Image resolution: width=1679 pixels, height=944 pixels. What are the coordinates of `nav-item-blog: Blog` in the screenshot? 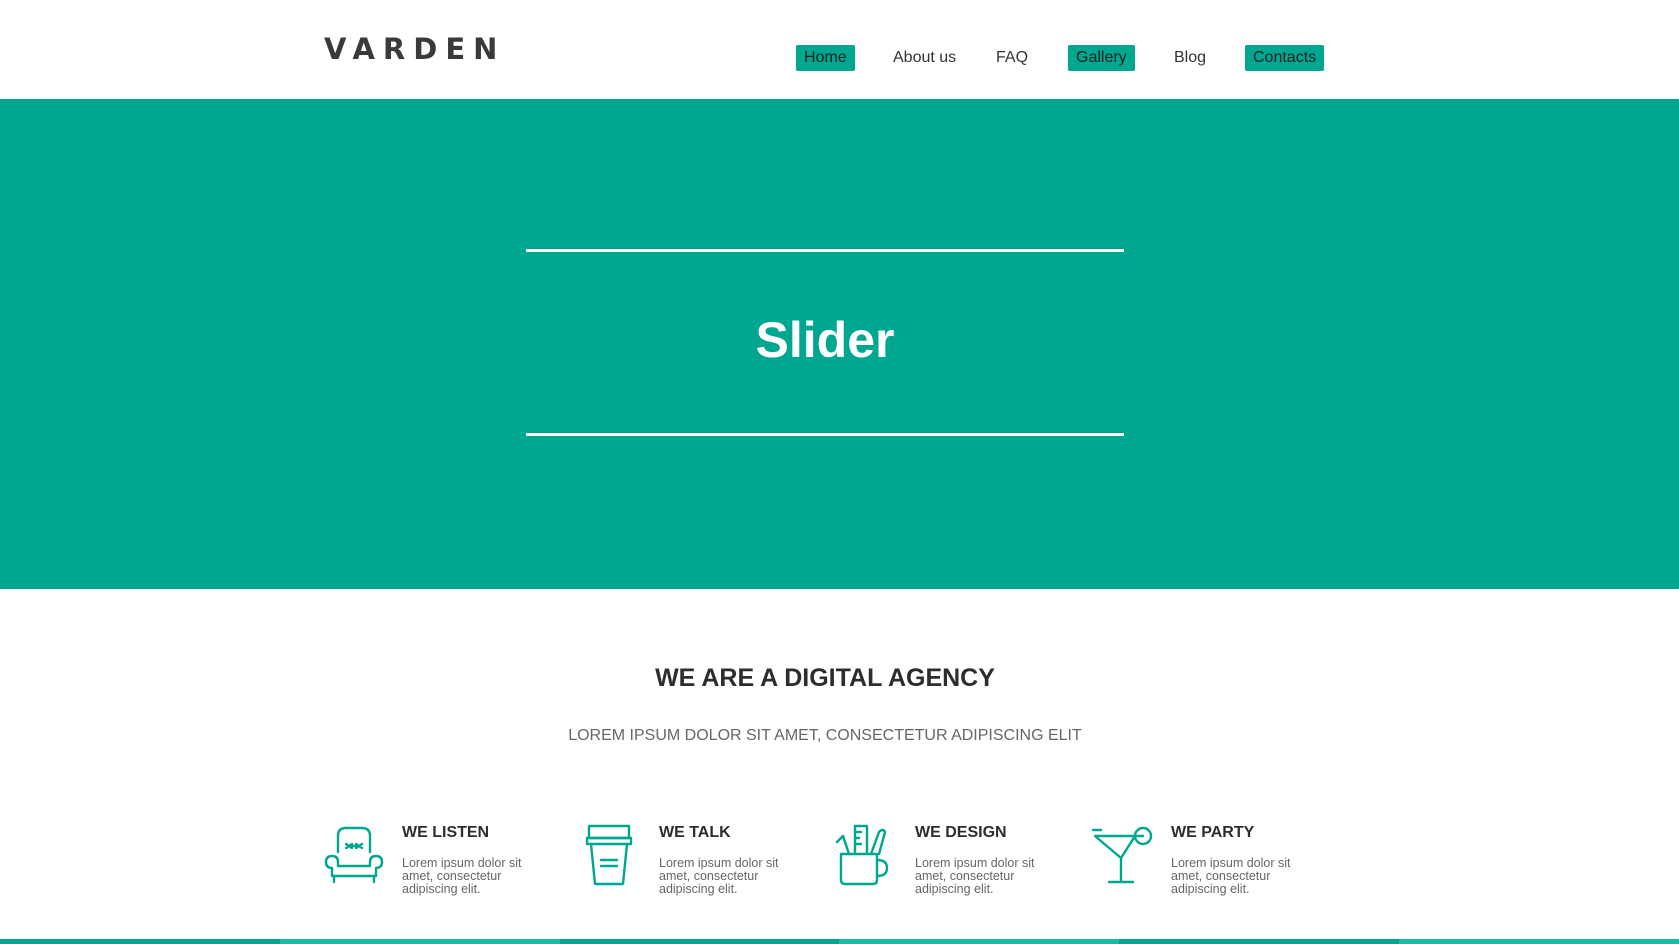 It's located at (1190, 58).